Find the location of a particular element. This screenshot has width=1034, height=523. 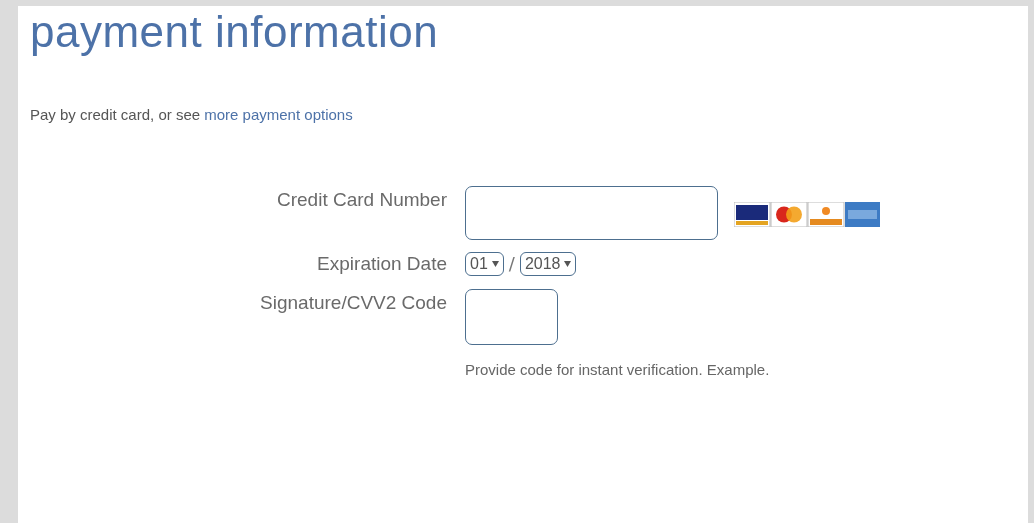

example-link: Example. is located at coordinates (738, 369).